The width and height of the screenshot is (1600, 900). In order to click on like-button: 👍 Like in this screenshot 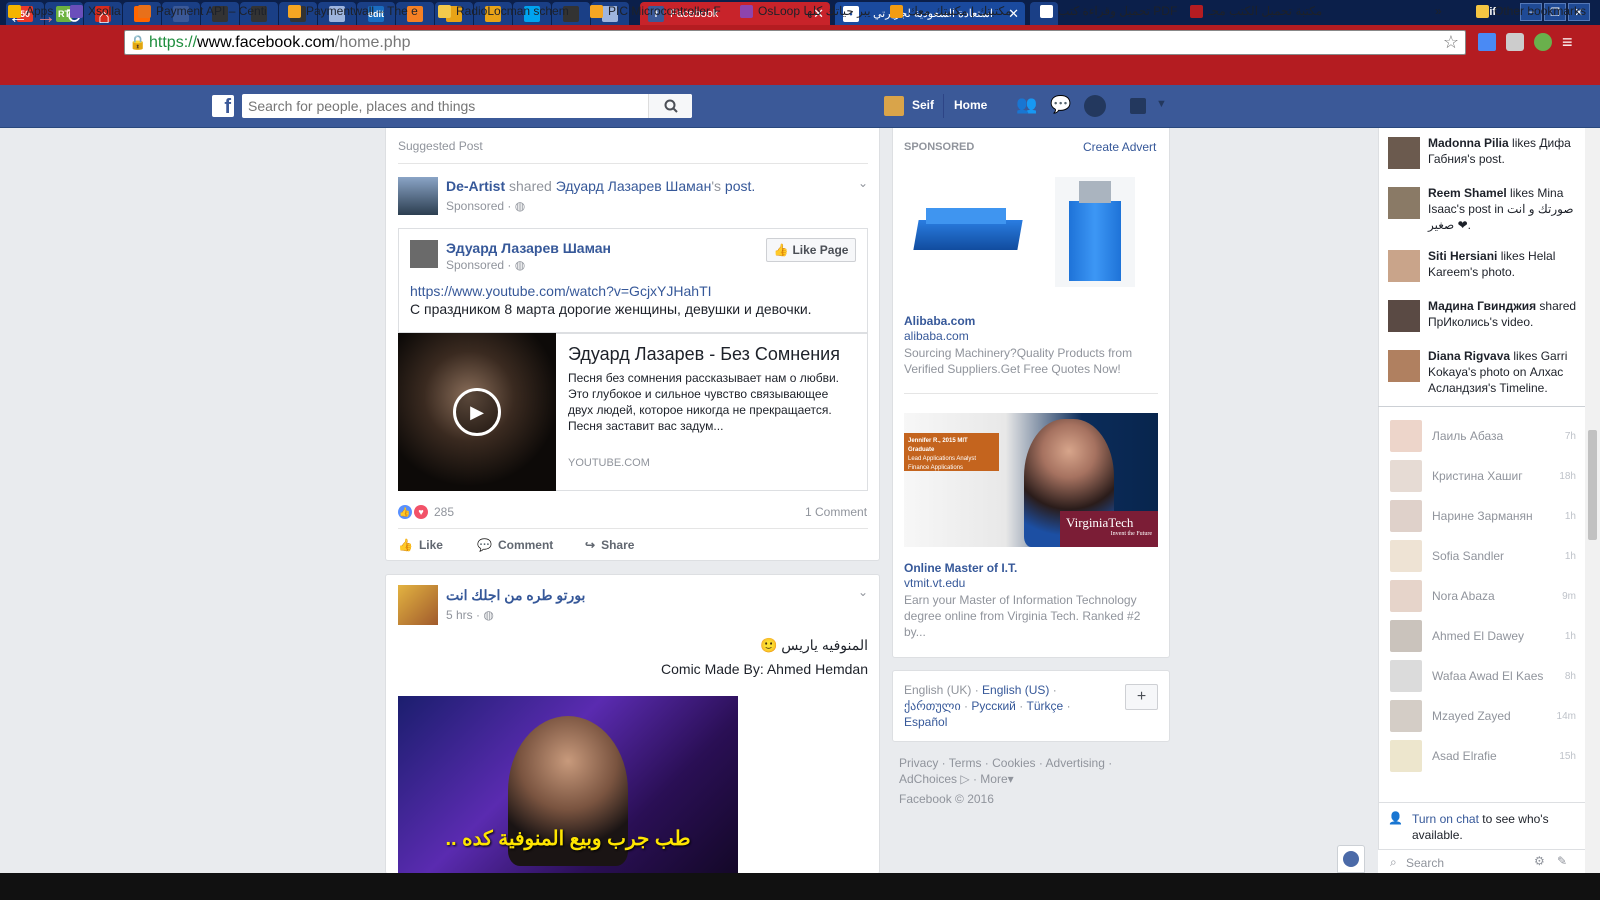, I will do `click(420, 545)`.